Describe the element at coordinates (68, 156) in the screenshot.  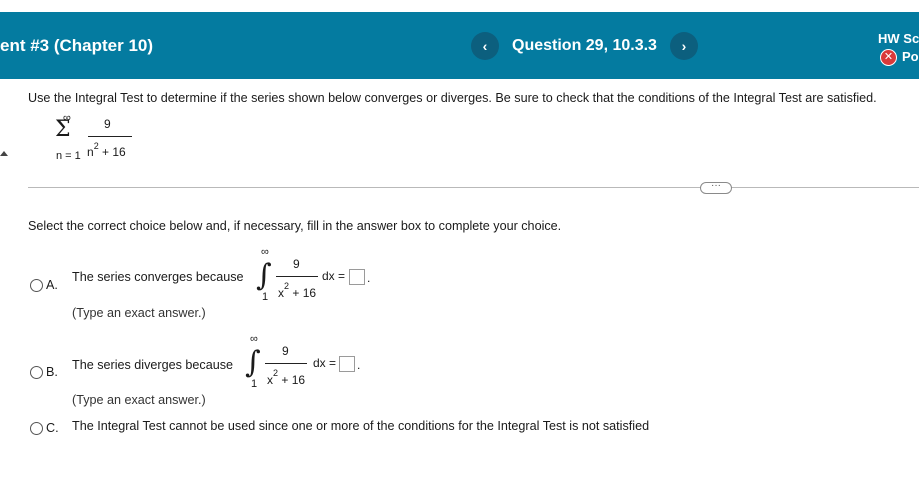
I see `series-lower-limit: n = 1` at that location.